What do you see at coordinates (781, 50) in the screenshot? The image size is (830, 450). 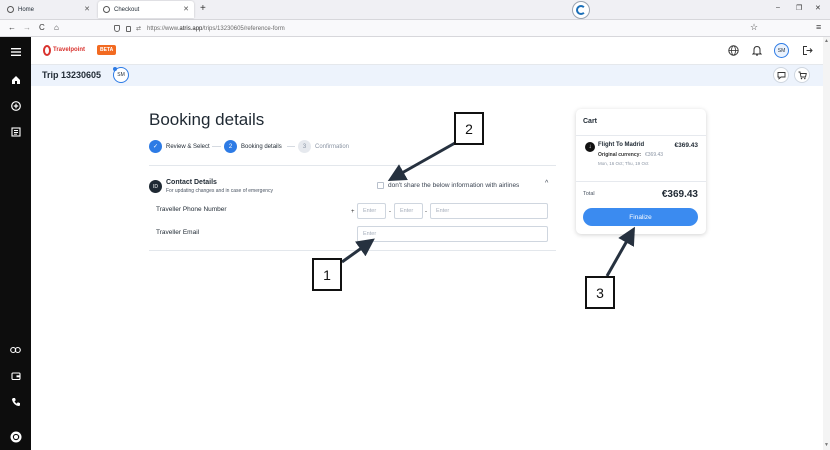 I see `user-avatar: SM` at bounding box center [781, 50].